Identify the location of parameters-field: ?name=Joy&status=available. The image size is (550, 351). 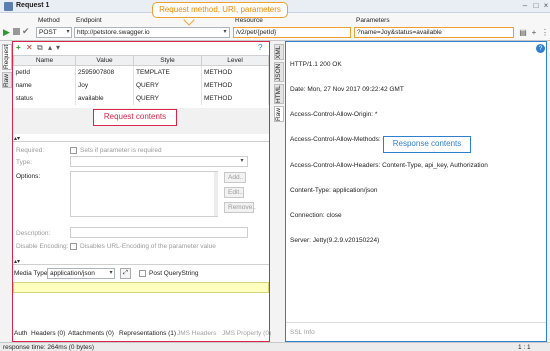
(434, 32).